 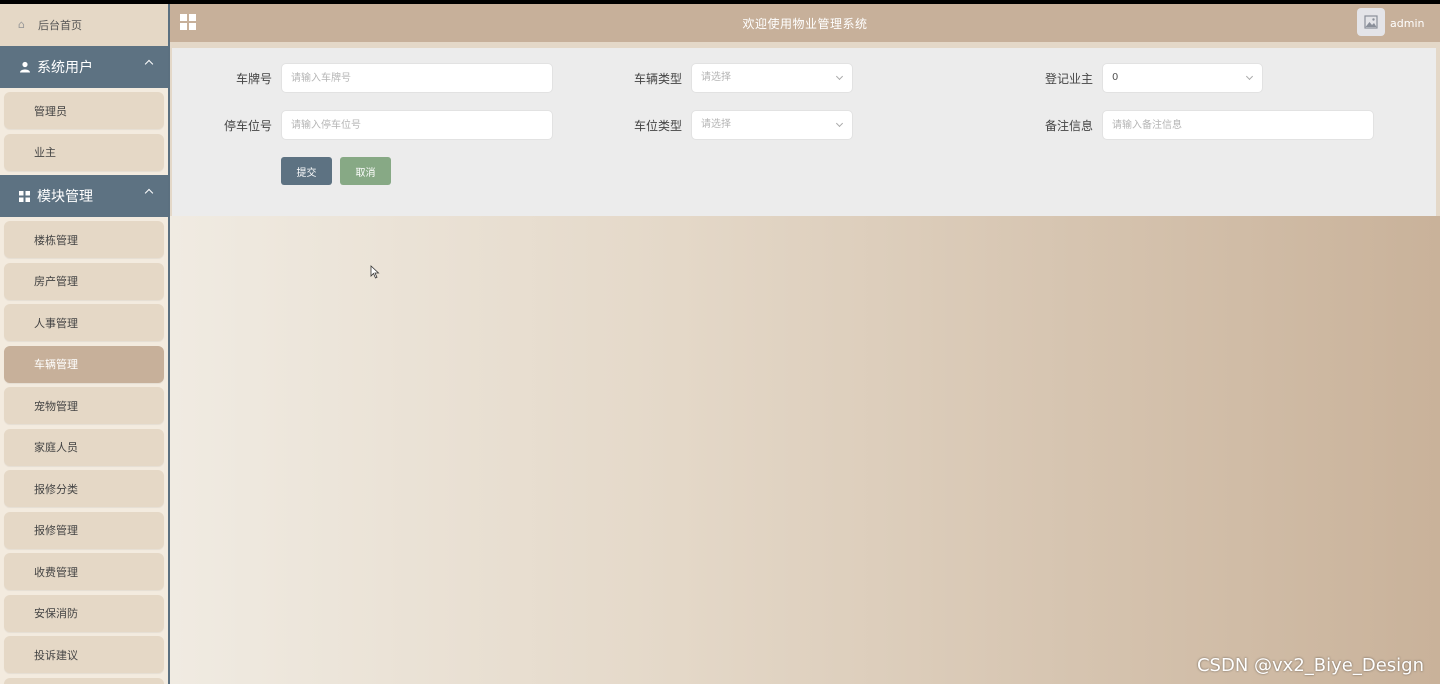 I want to click on home-icon: ⌂, so click(x=21, y=24).